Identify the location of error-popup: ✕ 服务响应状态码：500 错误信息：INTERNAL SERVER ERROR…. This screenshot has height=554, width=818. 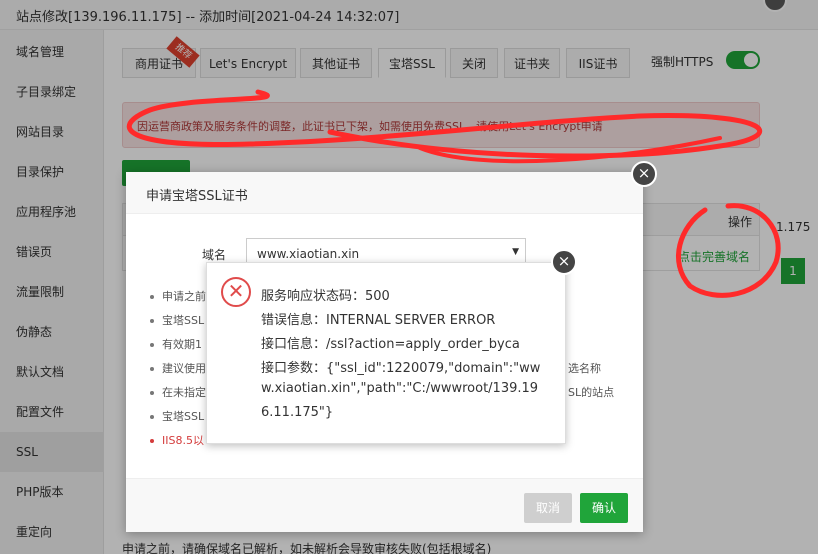
(386, 353).